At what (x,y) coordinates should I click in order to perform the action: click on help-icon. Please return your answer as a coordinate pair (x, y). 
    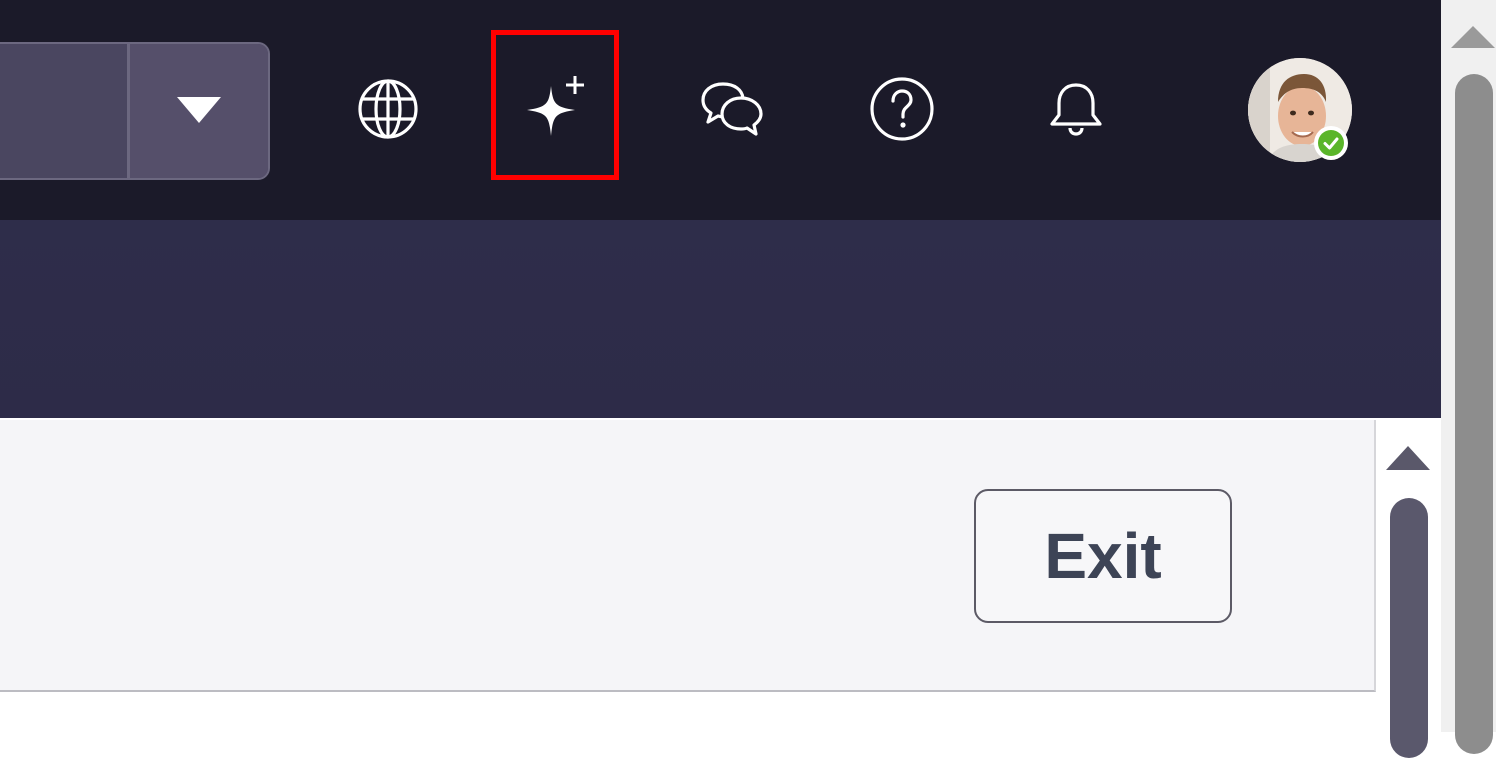
    Looking at the image, I should click on (902, 109).